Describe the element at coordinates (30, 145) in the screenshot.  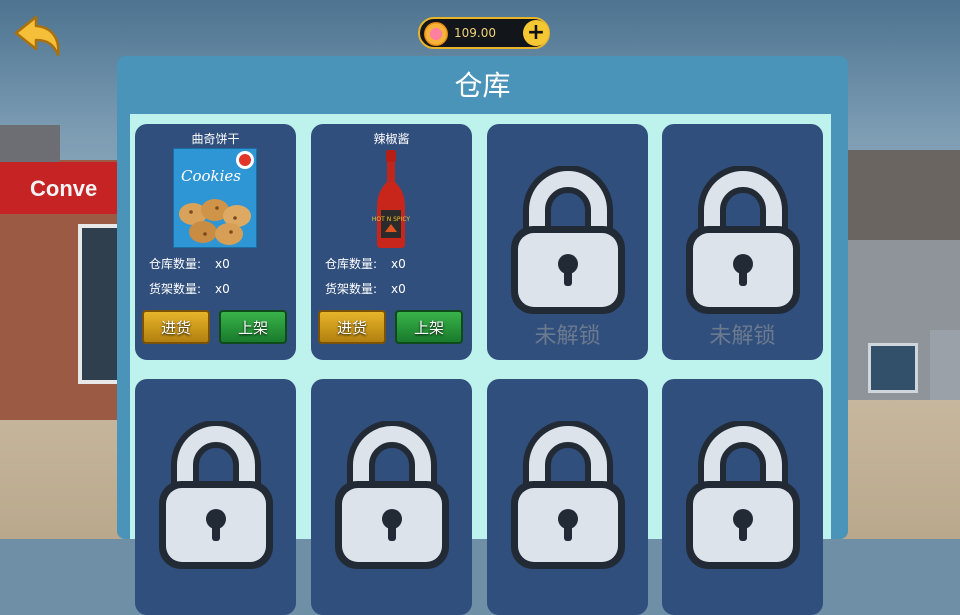
I see `store-roof` at that location.